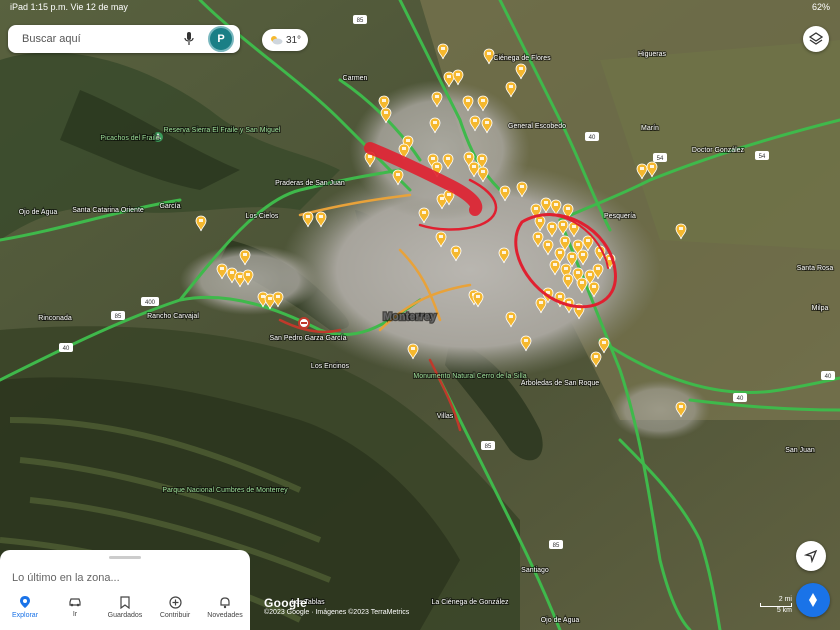  I want to click on location-pin-icon, so click(25, 602).